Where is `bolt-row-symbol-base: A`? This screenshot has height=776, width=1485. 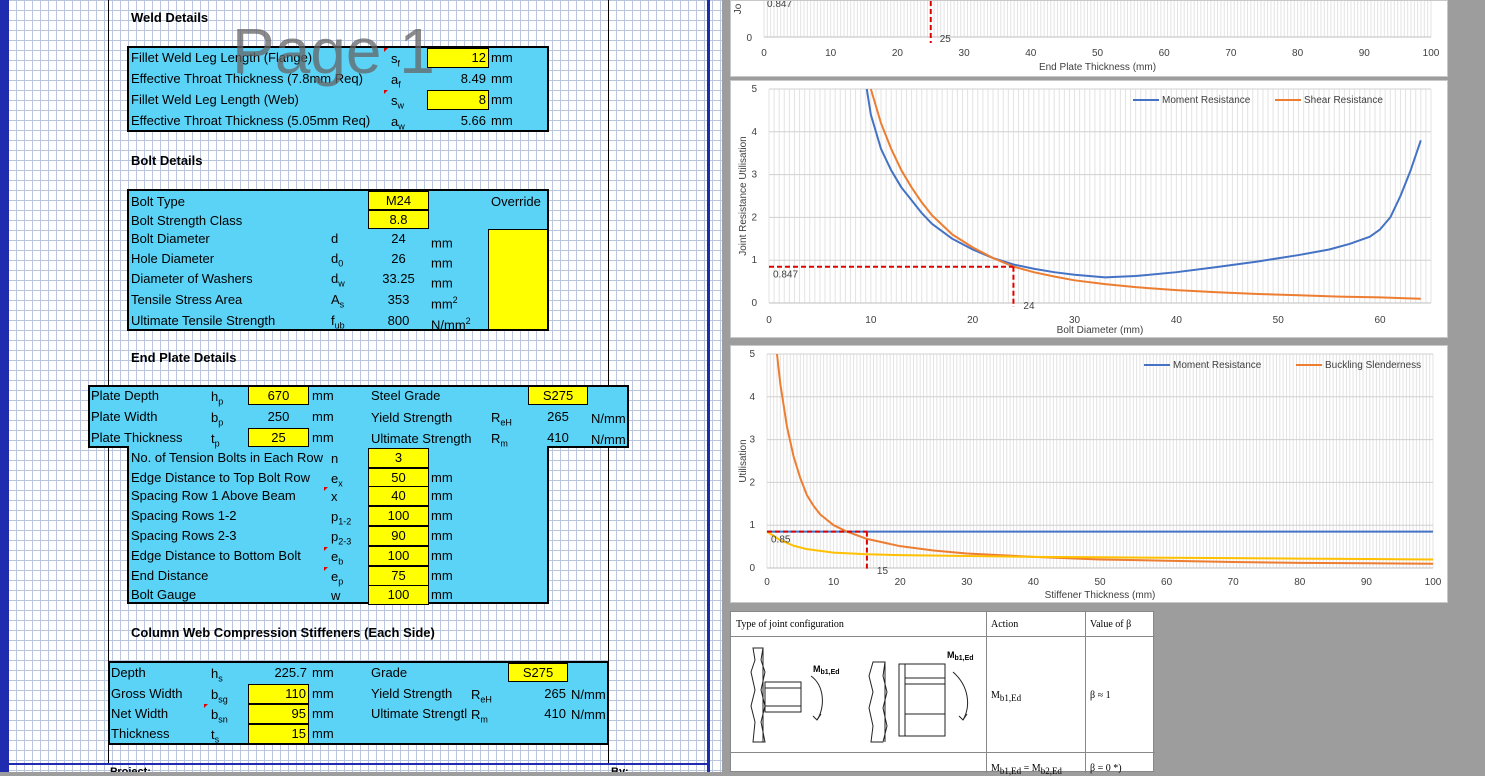 bolt-row-symbol-base: A is located at coordinates (335, 299).